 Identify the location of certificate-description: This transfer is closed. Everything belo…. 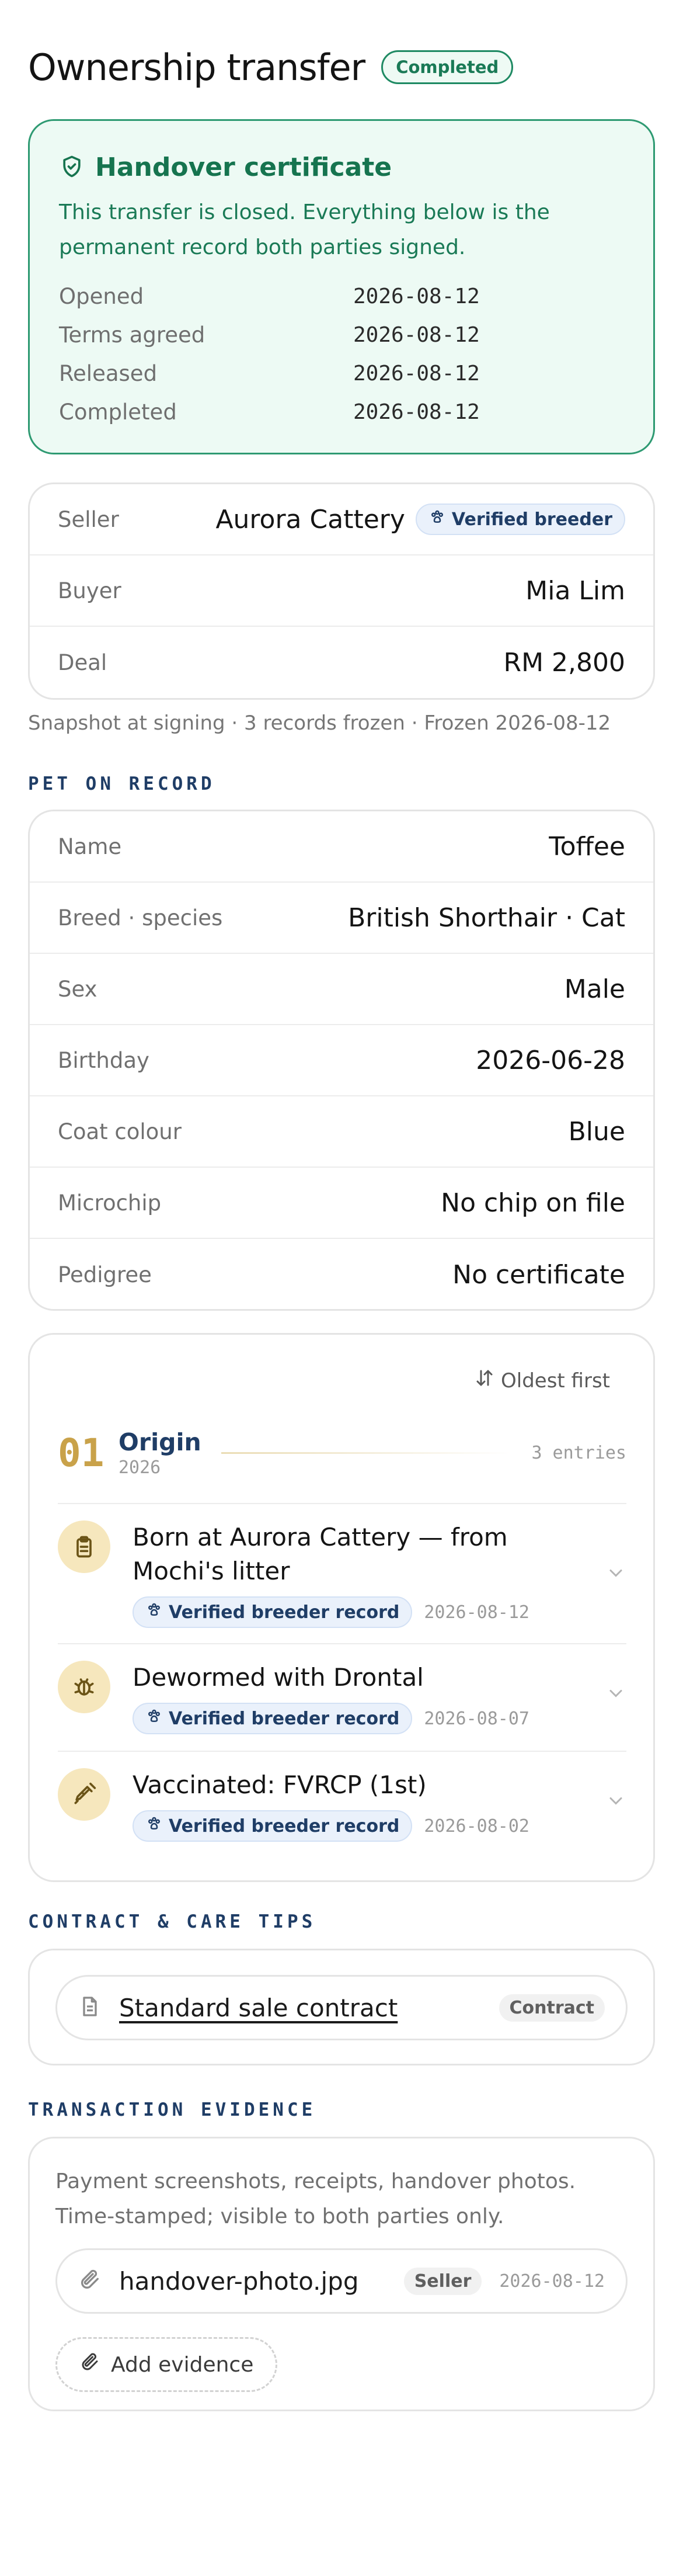
(305, 230).